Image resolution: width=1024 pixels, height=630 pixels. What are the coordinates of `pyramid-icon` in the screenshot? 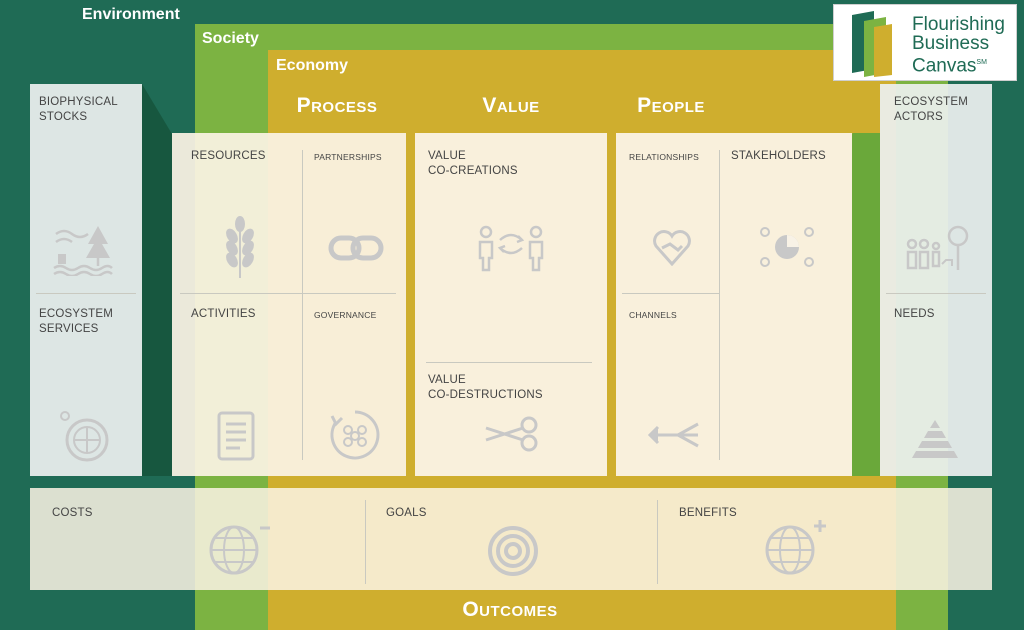 It's located at (935, 438).